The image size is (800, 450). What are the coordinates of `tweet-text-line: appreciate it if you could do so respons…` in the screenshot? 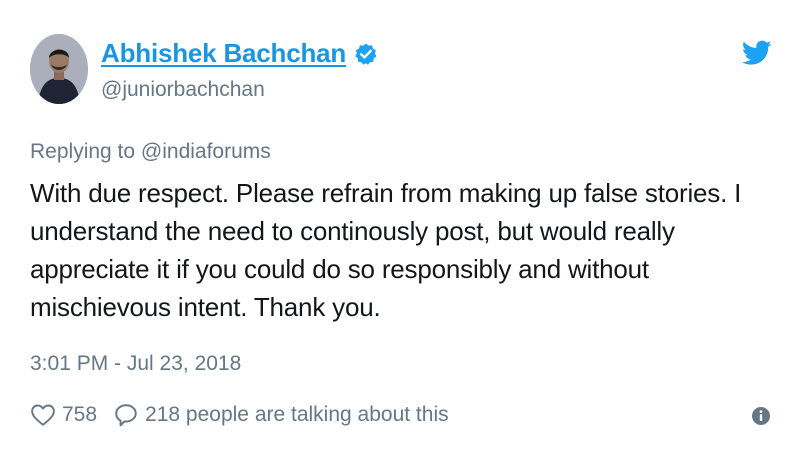 It's located at (339, 269).